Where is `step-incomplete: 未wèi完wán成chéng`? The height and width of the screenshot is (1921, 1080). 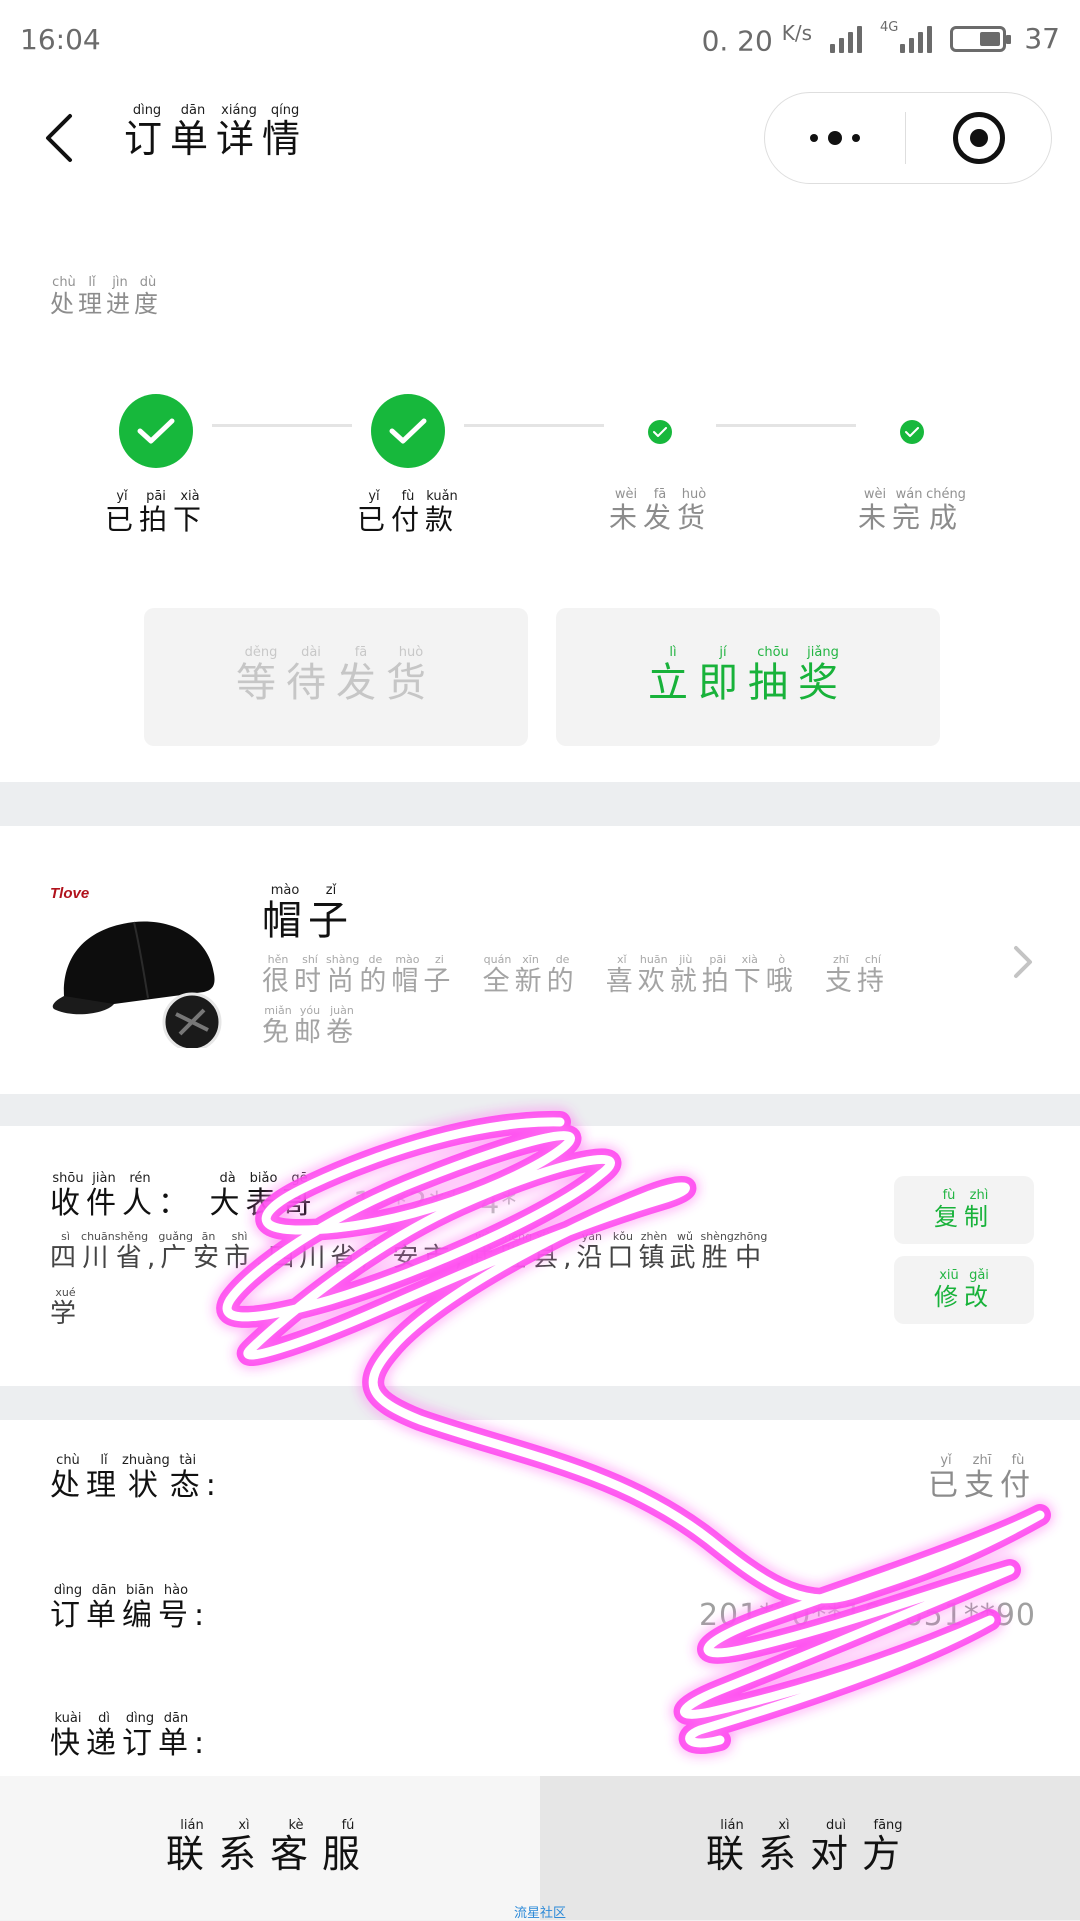 step-incomplete: 未wèi完wán成chéng is located at coordinates (912, 478).